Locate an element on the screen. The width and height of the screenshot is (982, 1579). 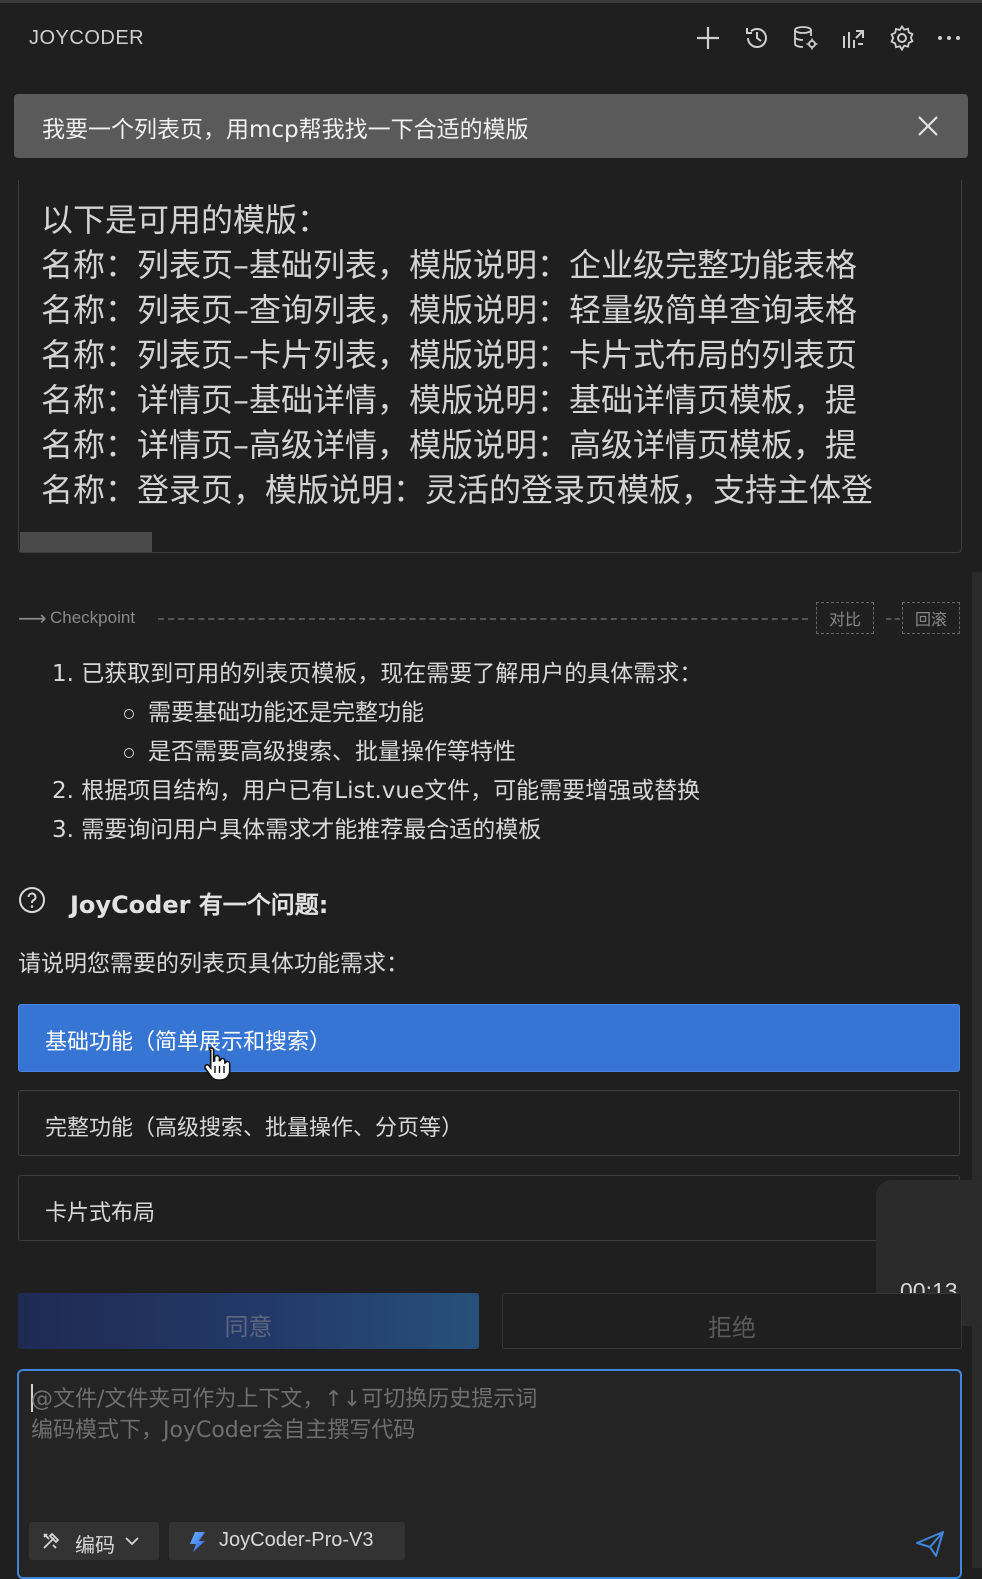
more-icon is located at coordinates (949, 38).